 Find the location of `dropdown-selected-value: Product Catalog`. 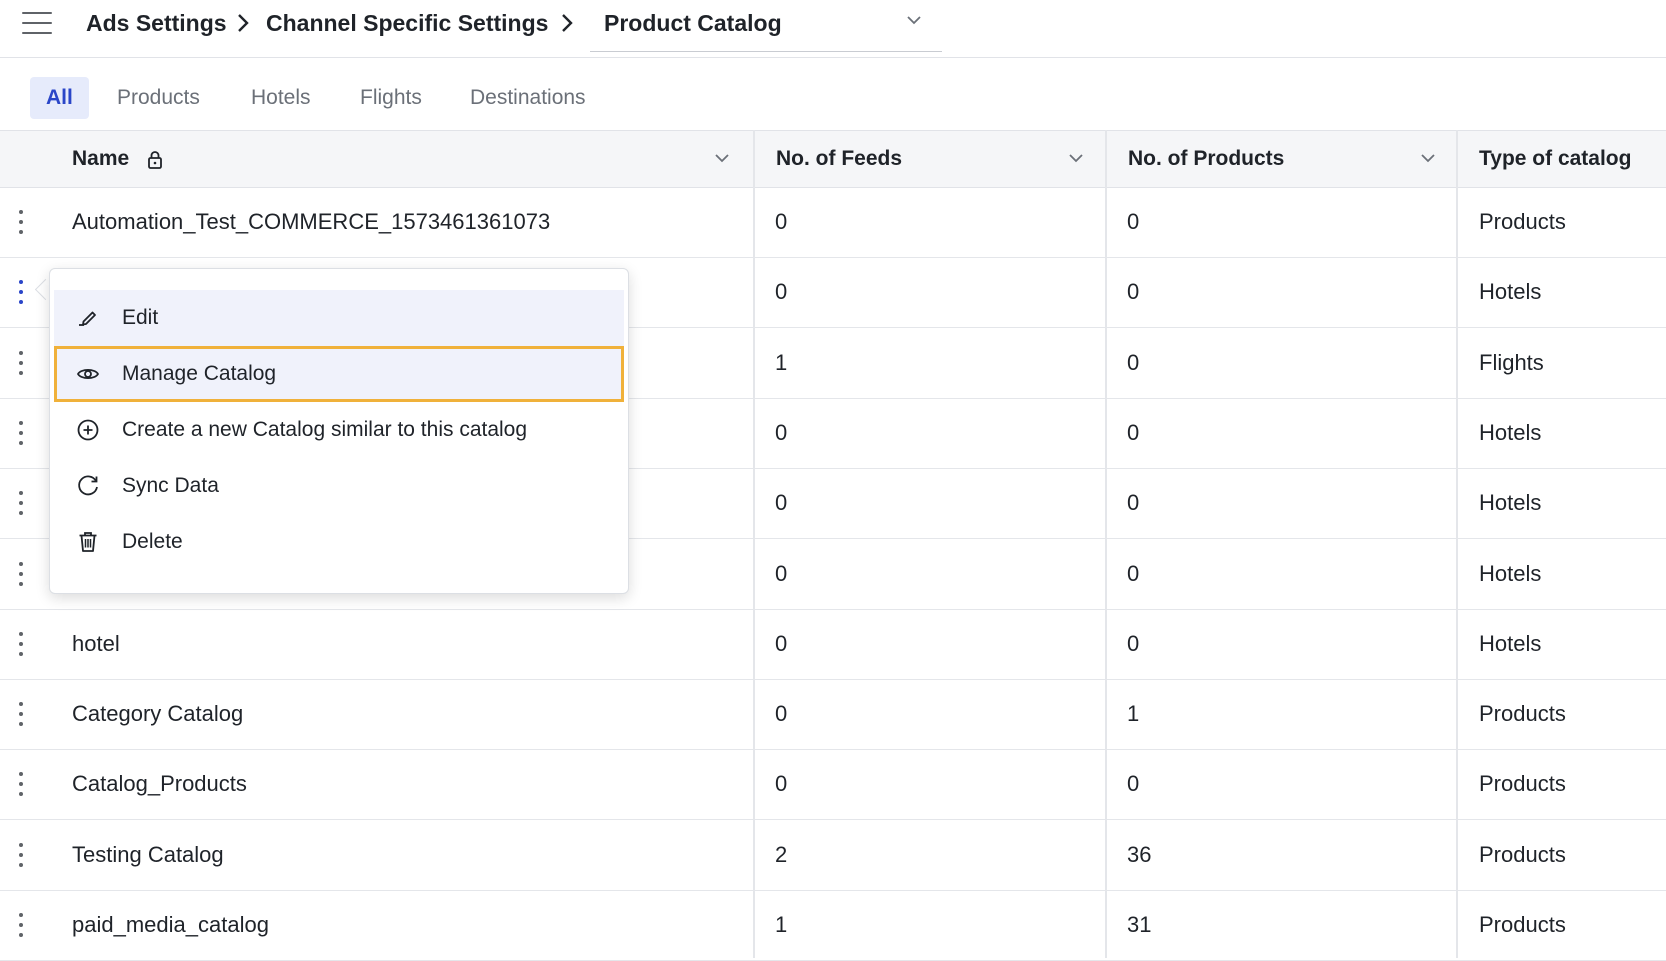

dropdown-selected-value: Product Catalog is located at coordinates (693, 23).